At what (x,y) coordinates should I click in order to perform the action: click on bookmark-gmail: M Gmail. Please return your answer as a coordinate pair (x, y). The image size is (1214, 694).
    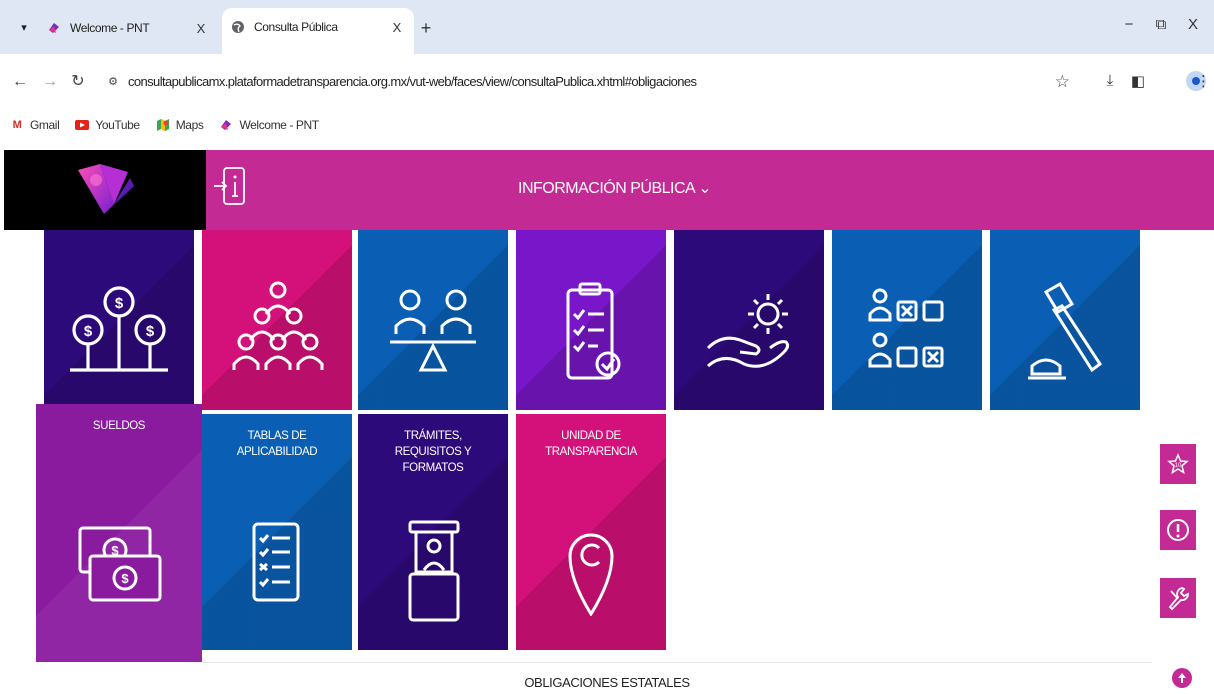
    Looking at the image, I should click on (35, 125).